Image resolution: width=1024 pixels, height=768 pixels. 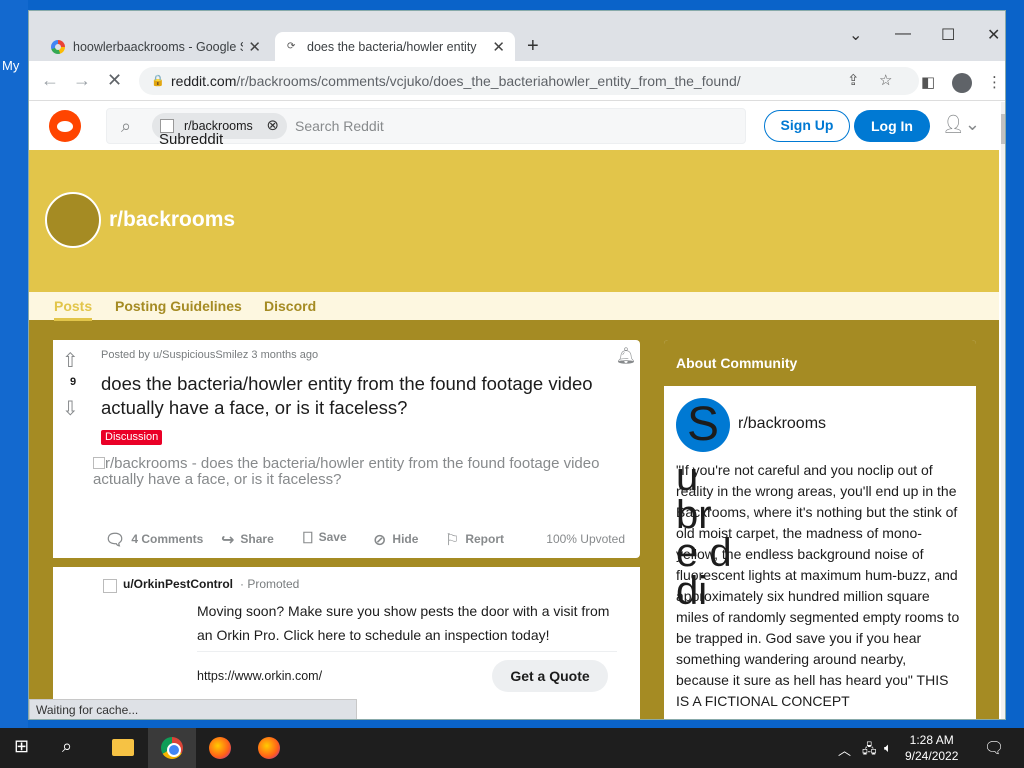 I want to click on promoted-tag: · Promoted, so click(x=270, y=584).